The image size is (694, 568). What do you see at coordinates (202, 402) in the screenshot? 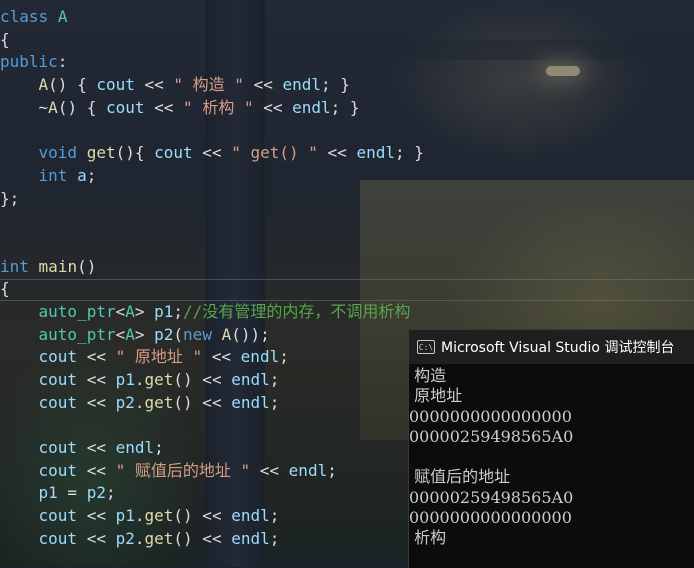
I see `code-token: () <<` at bounding box center [202, 402].